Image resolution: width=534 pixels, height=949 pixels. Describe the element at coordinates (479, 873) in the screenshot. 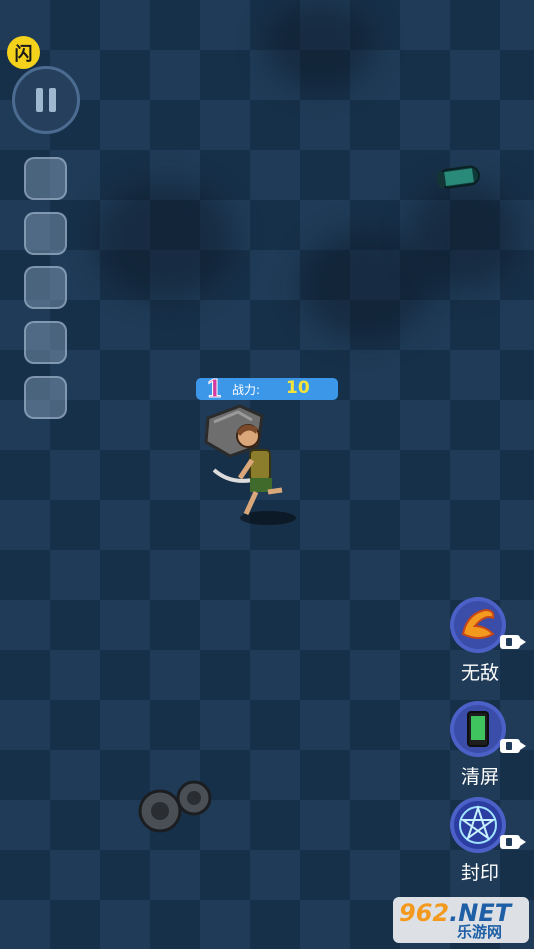

I see `seal-label: 封印` at that location.